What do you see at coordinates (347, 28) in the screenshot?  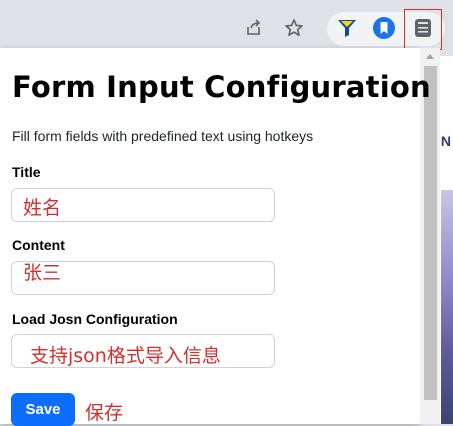 I see `filter-extension-icon` at bounding box center [347, 28].